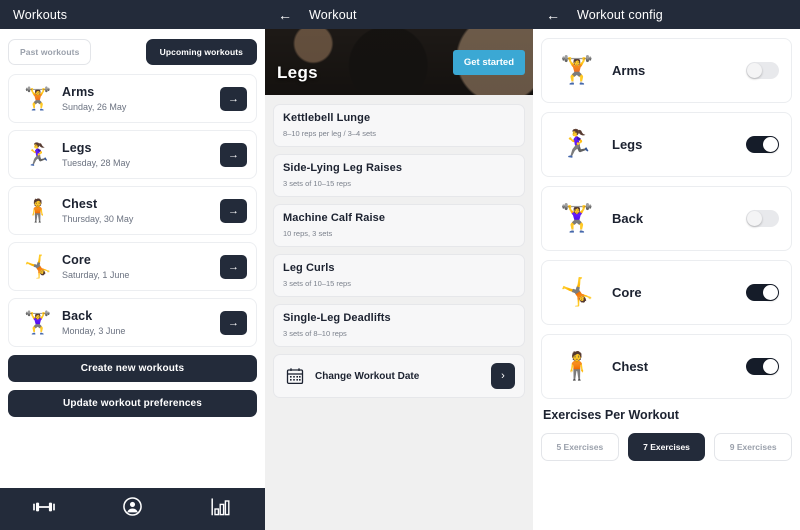 Image resolution: width=800 pixels, height=530 pixels. I want to click on tab-account, so click(132, 509).